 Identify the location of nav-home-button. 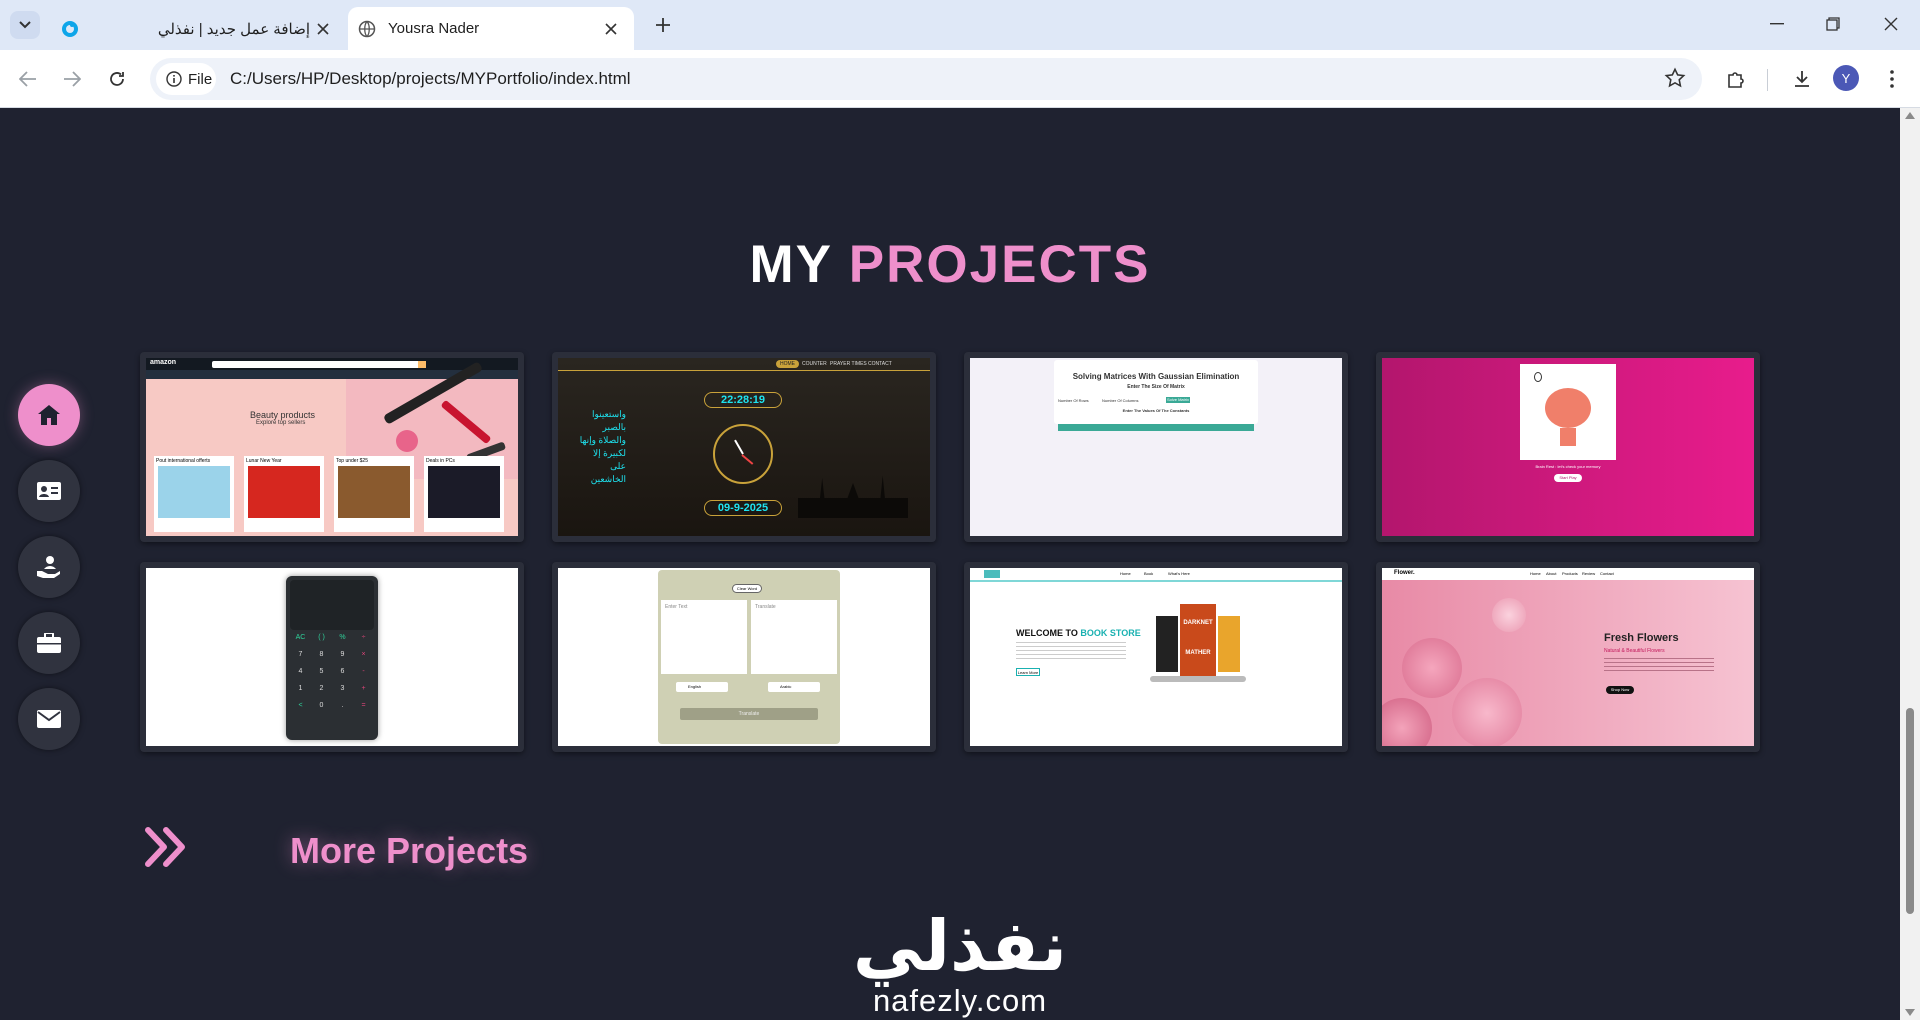
(49, 415).